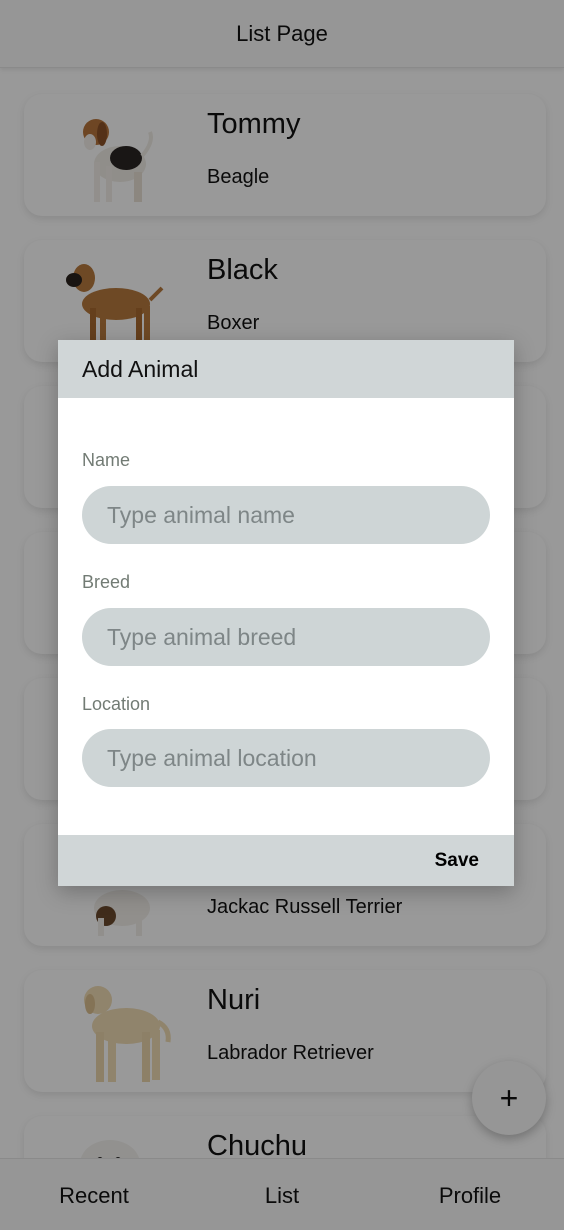 This screenshot has height=1230, width=564. I want to click on dialog-header: Add Animal, so click(286, 369).